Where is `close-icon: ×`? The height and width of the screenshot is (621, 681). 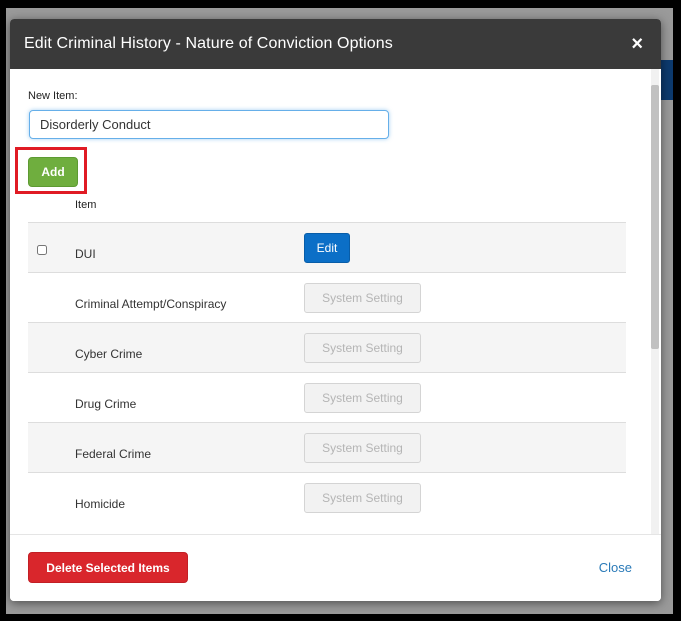
close-icon: × is located at coordinates (637, 44).